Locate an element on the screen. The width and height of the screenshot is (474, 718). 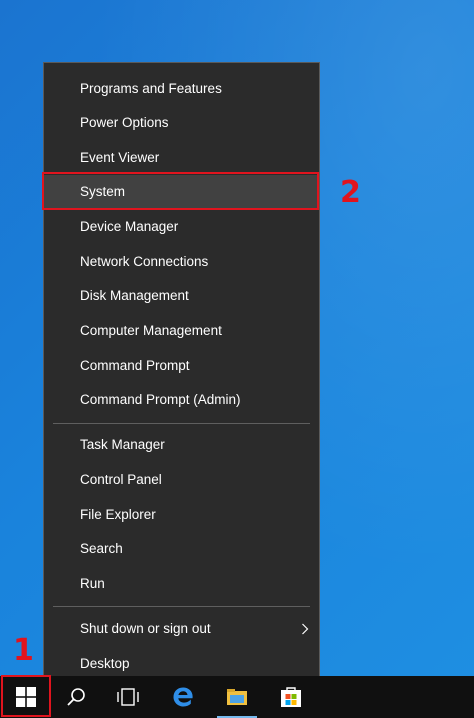
menu-item-computer-management: Computer Management is located at coordinates (181, 331).